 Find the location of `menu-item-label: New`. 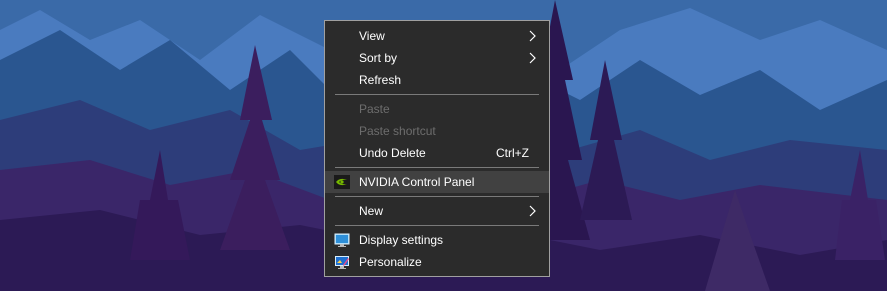

menu-item-label: New is located at coordinates (371, 211).